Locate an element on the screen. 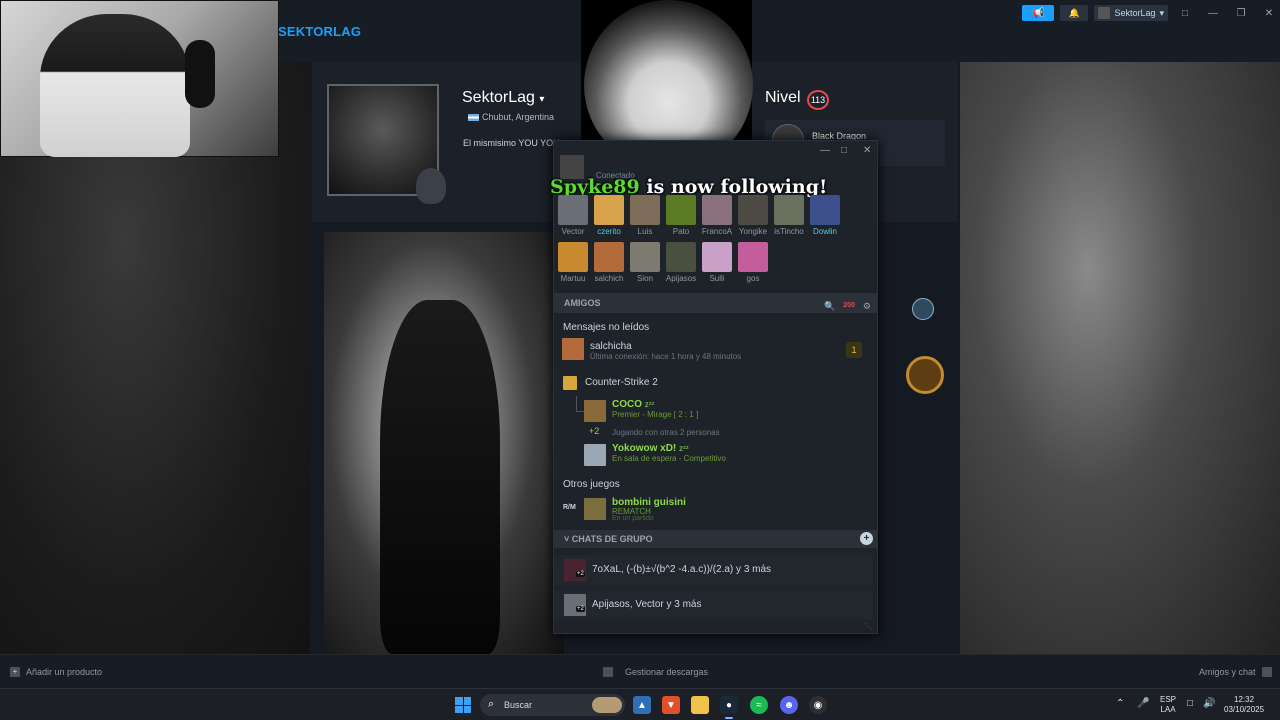  megaphone-icon: 📢 is located at coordinates (1038, 13).